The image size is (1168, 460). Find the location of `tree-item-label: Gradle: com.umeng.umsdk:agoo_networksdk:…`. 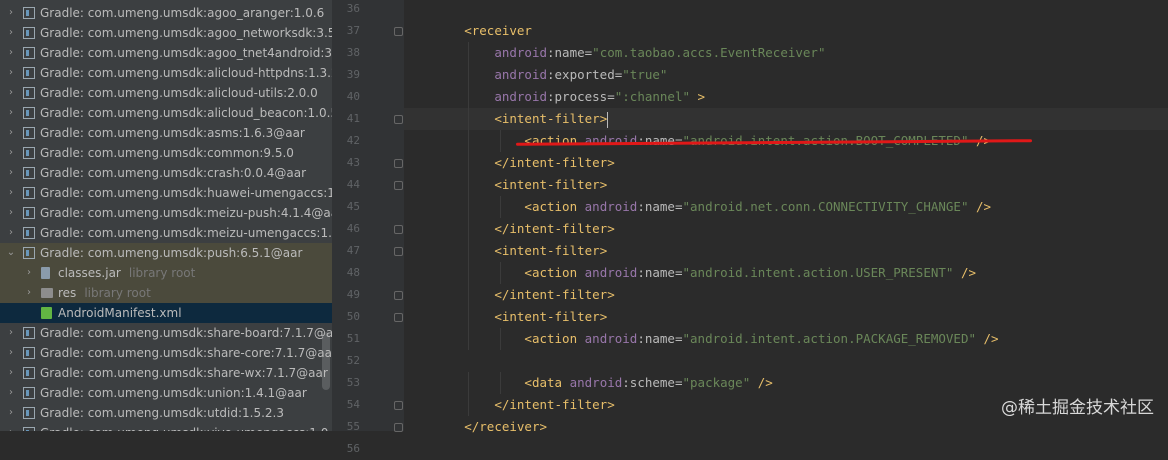

tree-item-label: Gradle: com.umeng.umsdk:agoo_networksdk:… is located at coordinates (186, 33).